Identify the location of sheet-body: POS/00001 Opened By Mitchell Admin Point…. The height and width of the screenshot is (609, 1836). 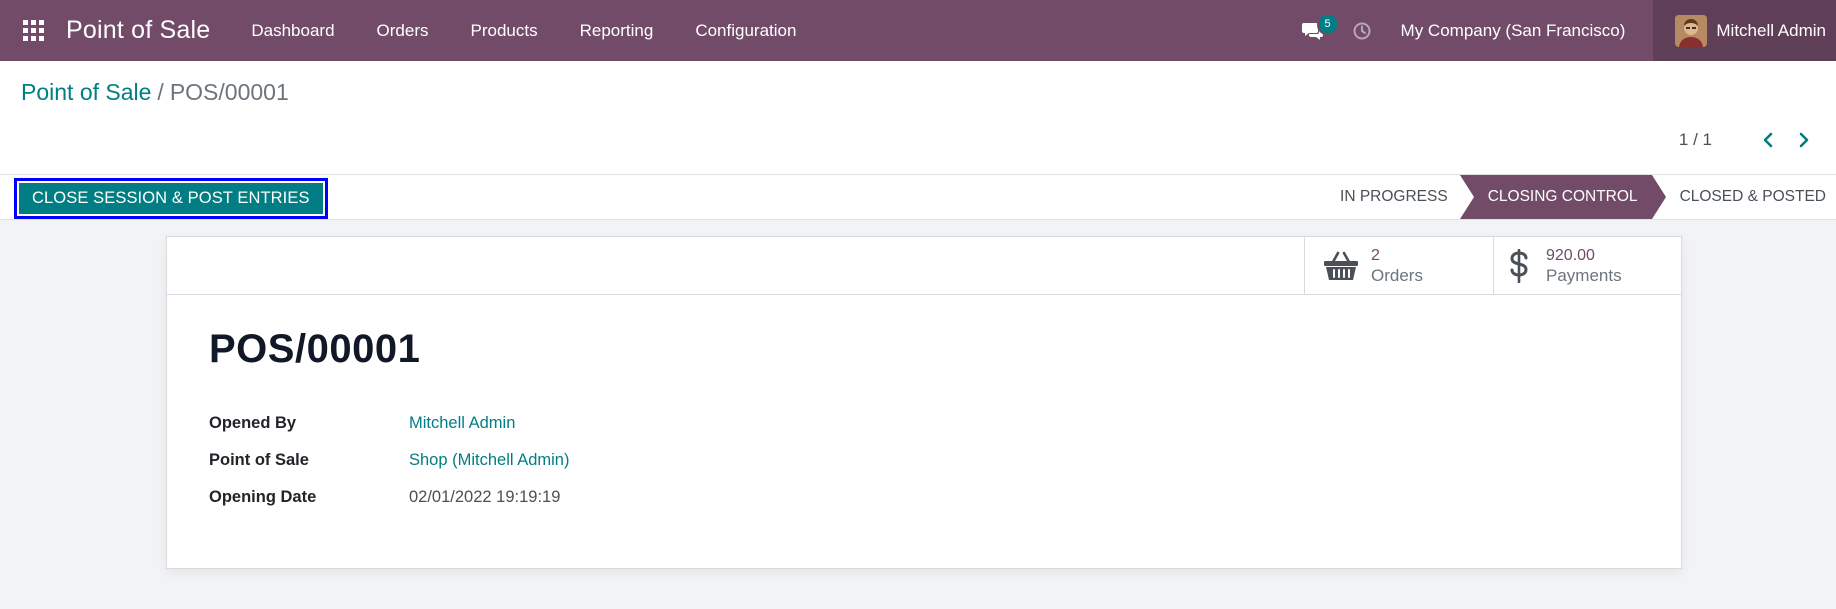
(389, 421).